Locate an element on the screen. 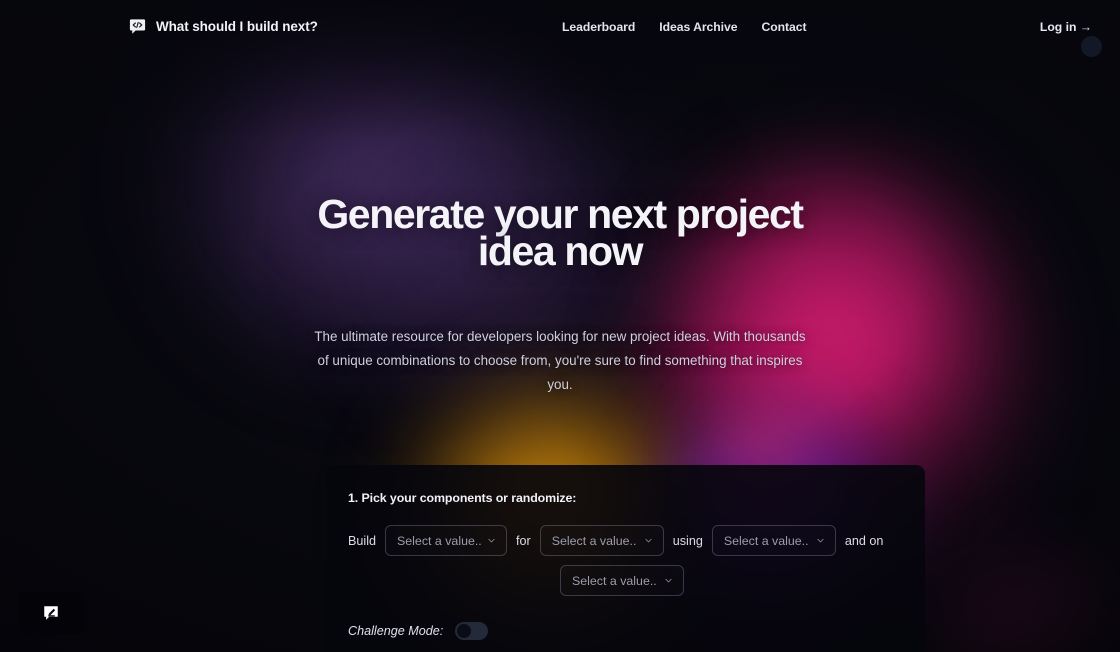 Image resolution: width=1120 pixels, height=652 pixels. page-title: Generate your next project idea now is located at coordinates (560, 233).